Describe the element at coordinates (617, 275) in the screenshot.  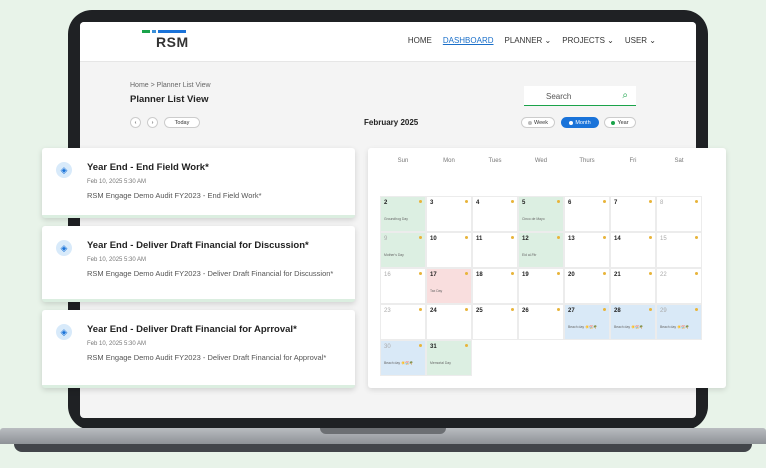
I see `day-number: 21` at that location.